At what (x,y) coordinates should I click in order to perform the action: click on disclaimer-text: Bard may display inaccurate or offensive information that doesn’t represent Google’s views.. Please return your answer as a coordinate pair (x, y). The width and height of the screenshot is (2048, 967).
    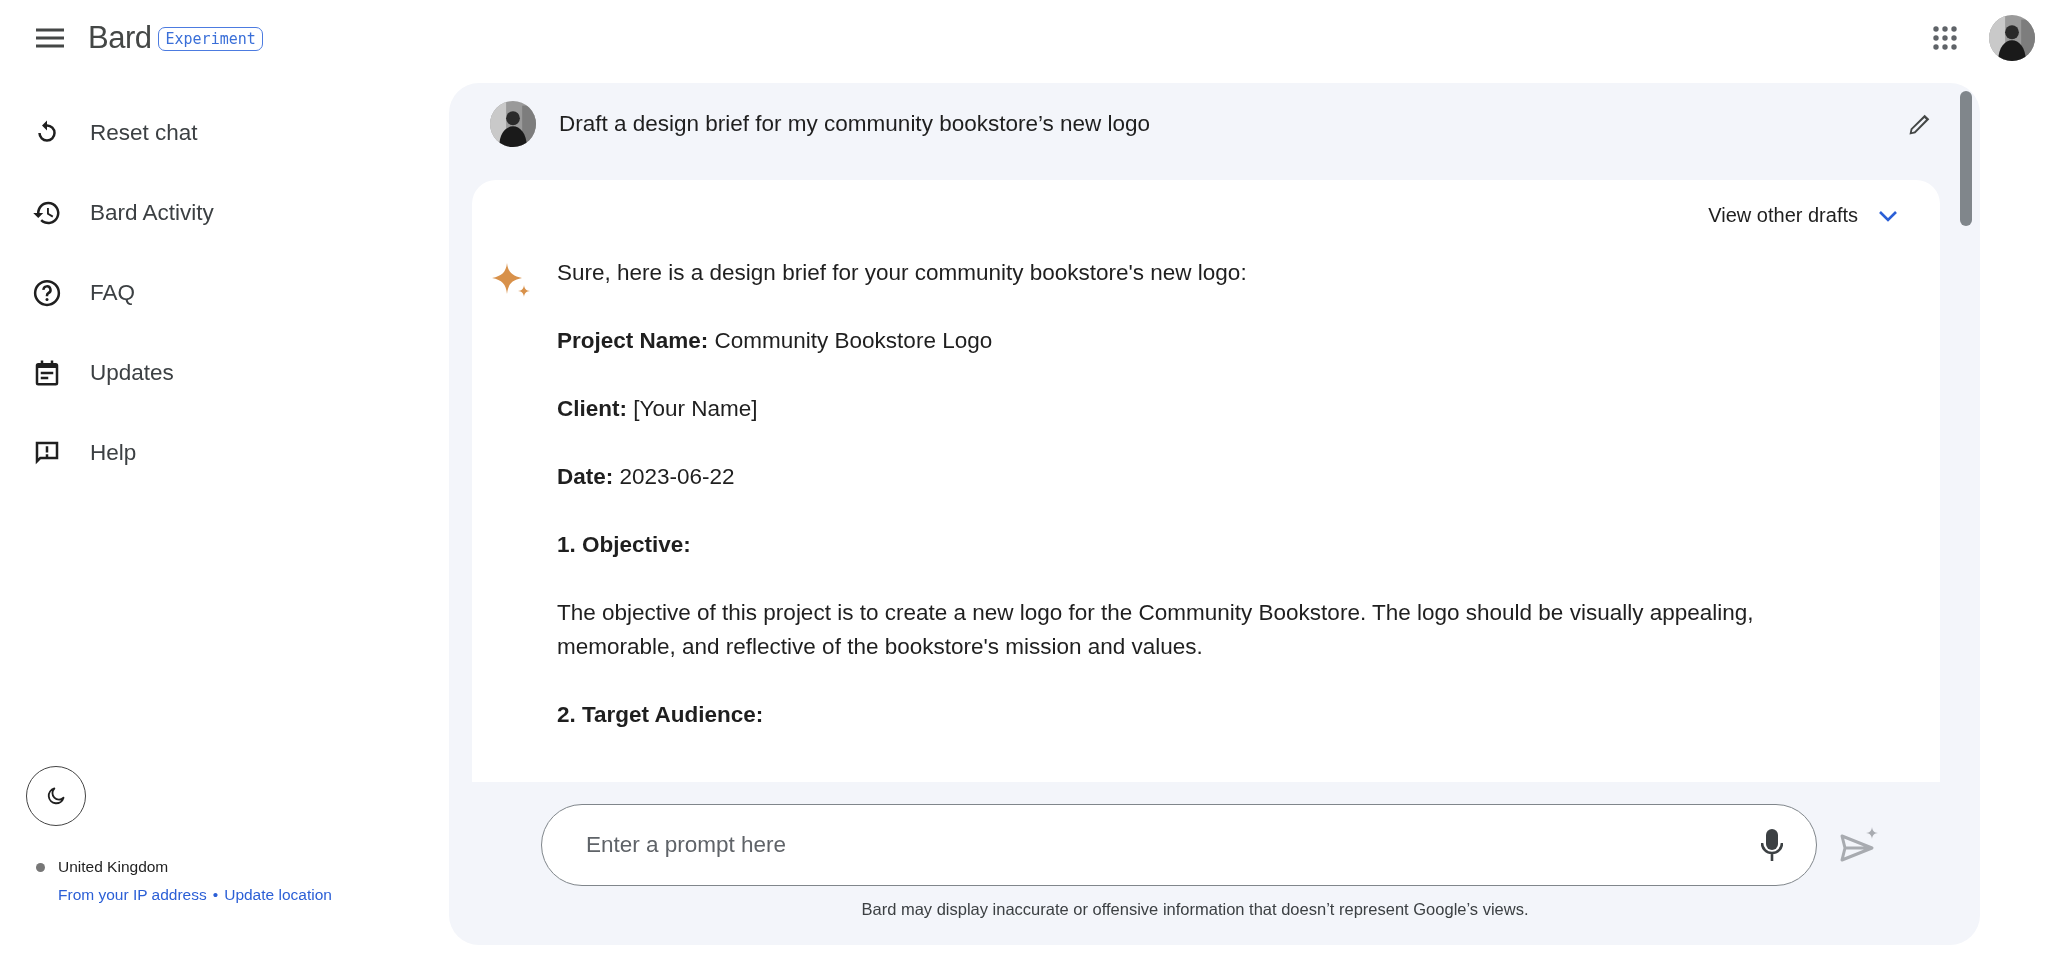
    Looking at the image, I should click on (1195, 909).